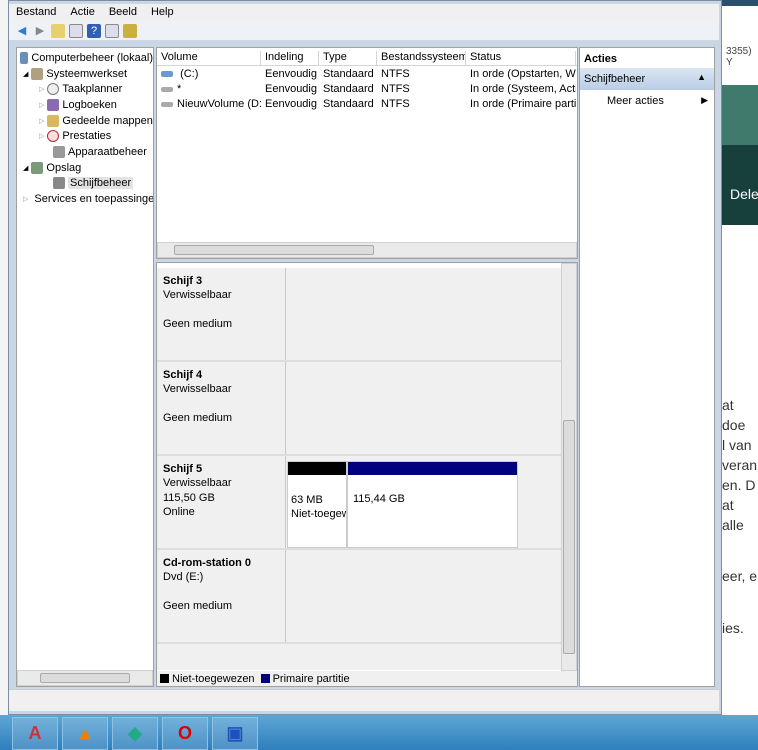  I want to click on disk-name: Schijf 5, so click(183, 469).